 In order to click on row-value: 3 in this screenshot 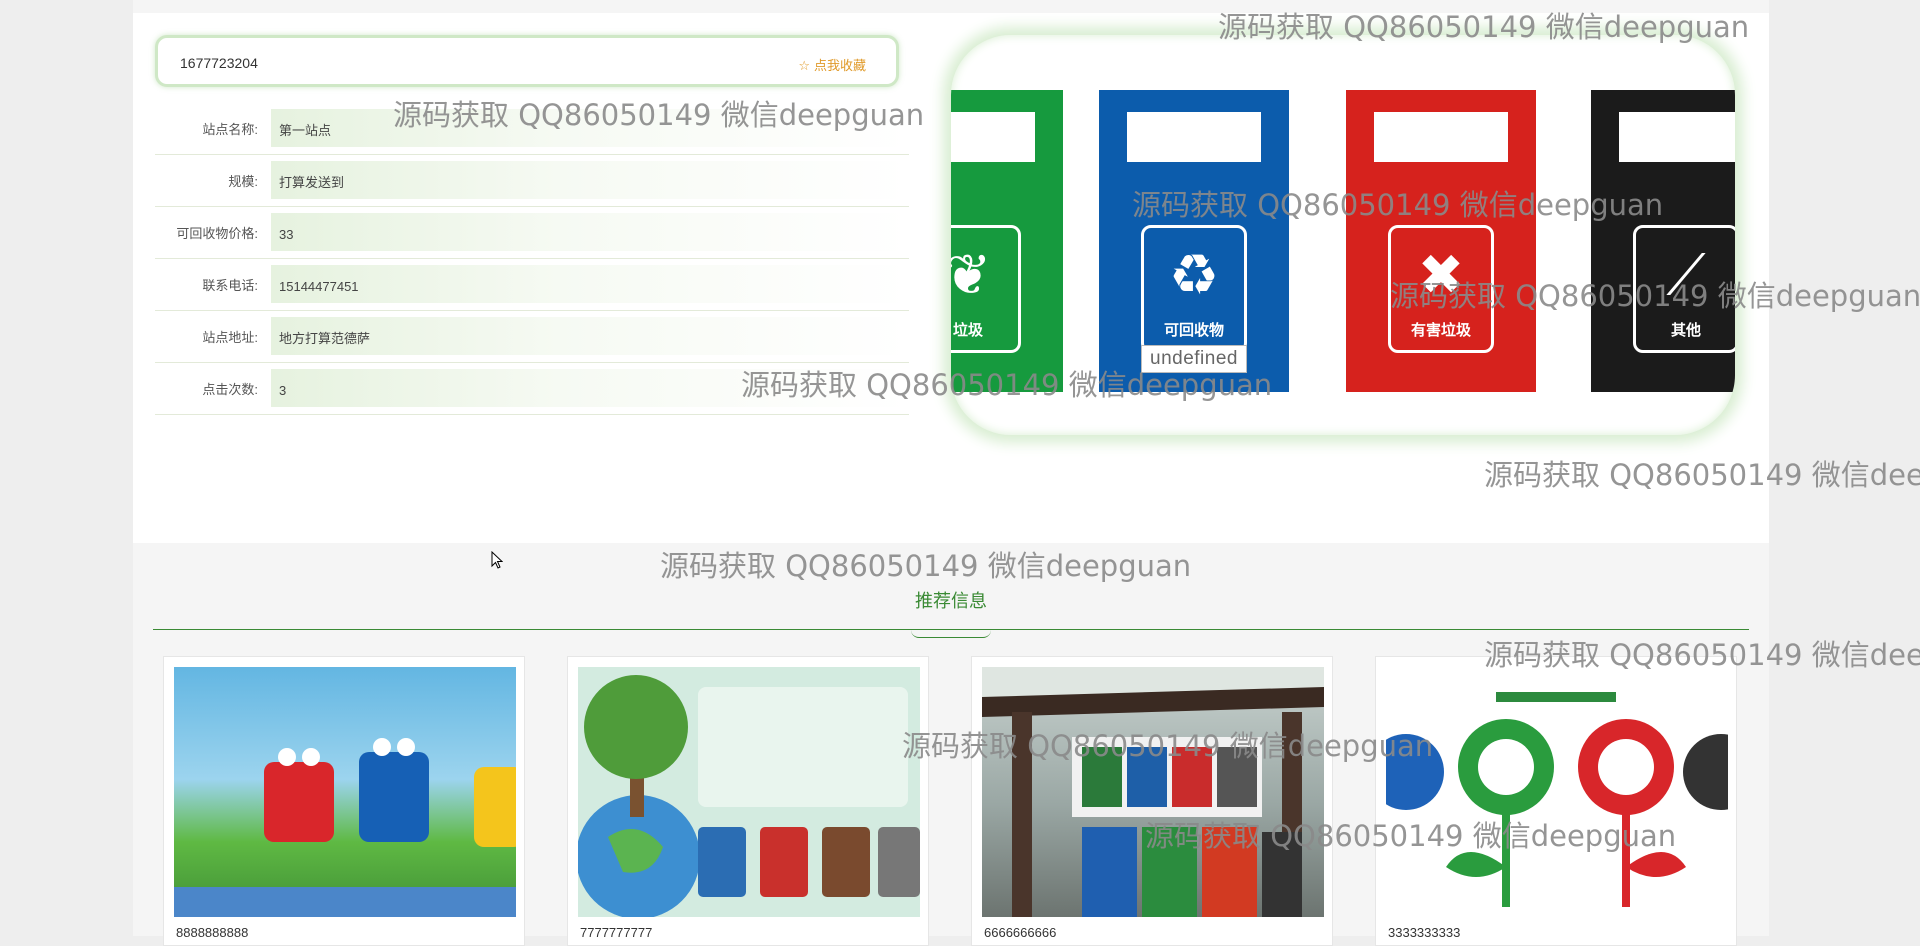, I will do `click(590, 388)`.